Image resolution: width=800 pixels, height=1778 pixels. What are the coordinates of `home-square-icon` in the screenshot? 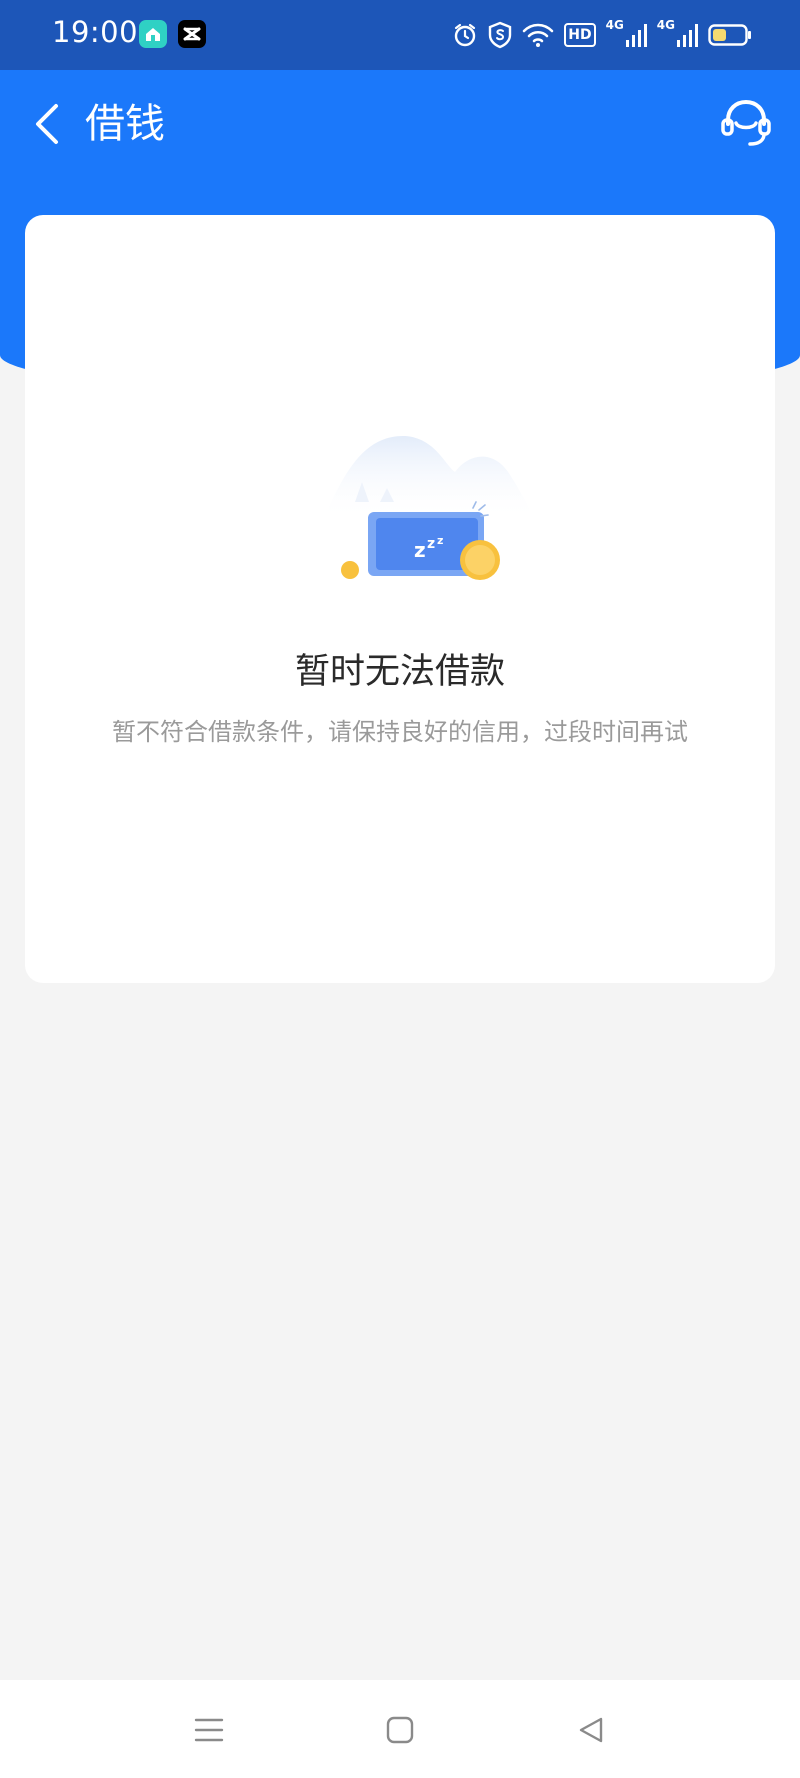 It's located at (400, 1730).